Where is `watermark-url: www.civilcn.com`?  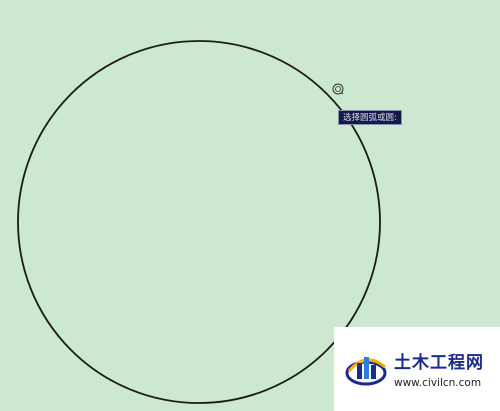 watermark-url: www.civilcn.com is located at coordinates (438, 383).